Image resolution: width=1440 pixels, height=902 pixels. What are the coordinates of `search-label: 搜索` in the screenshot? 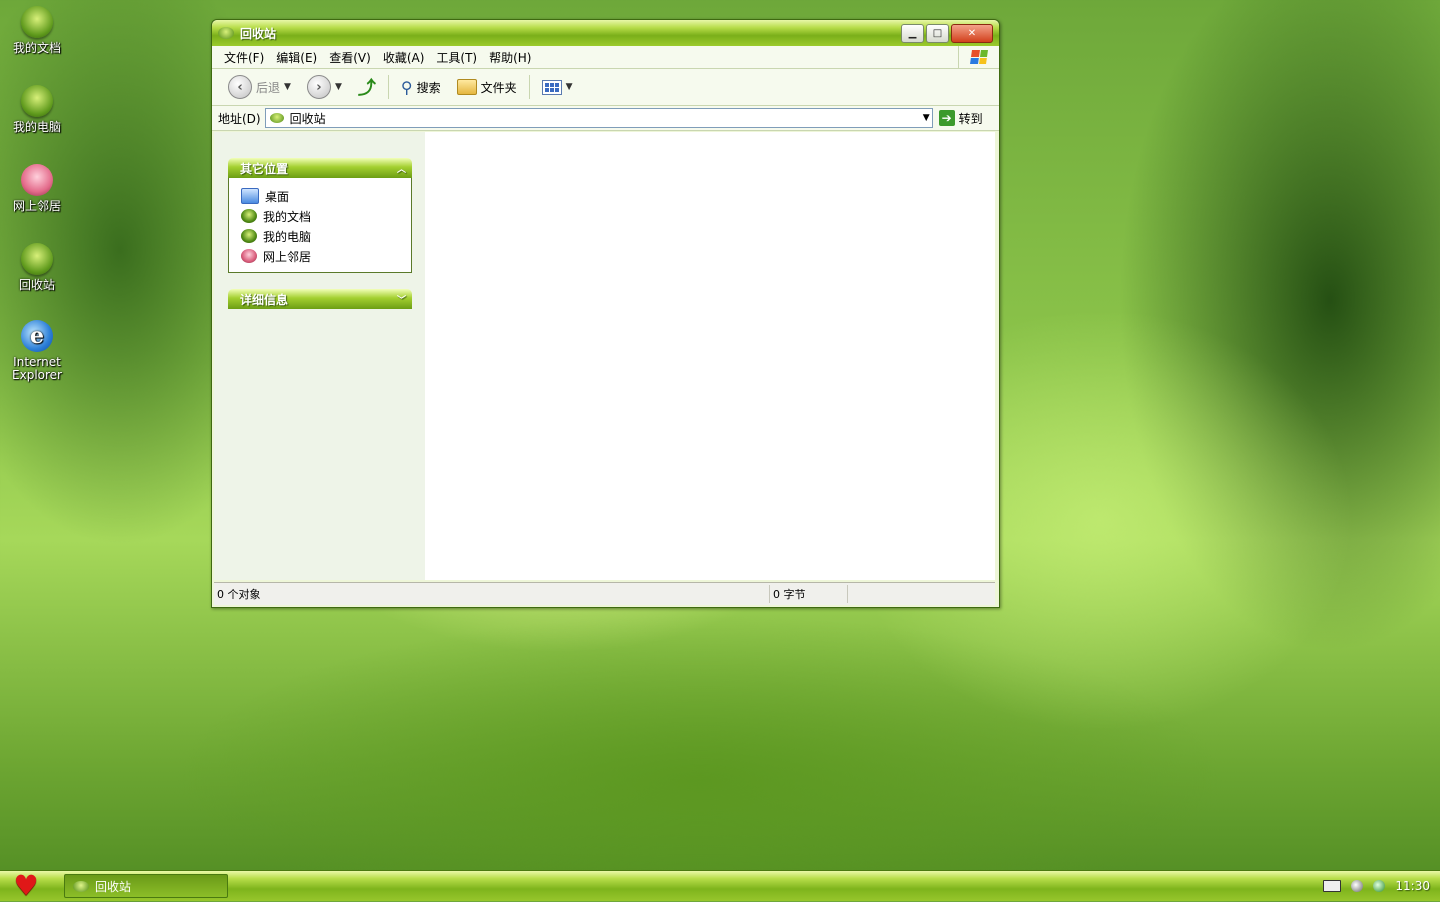 It's located at (428, 87).